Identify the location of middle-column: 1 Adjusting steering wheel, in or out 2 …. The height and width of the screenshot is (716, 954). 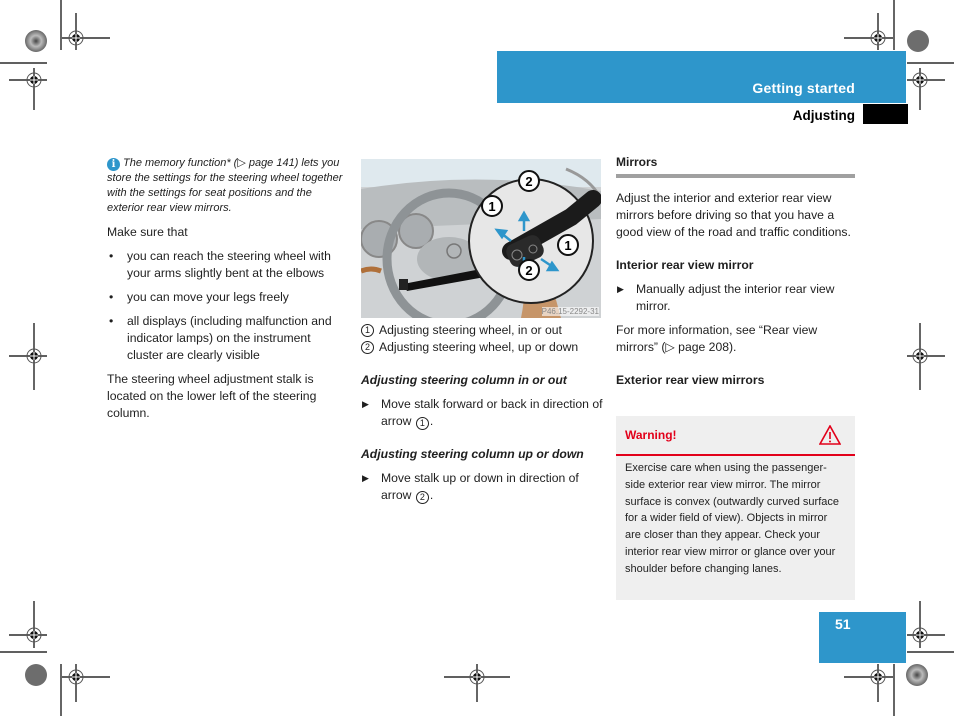
(483, 416).